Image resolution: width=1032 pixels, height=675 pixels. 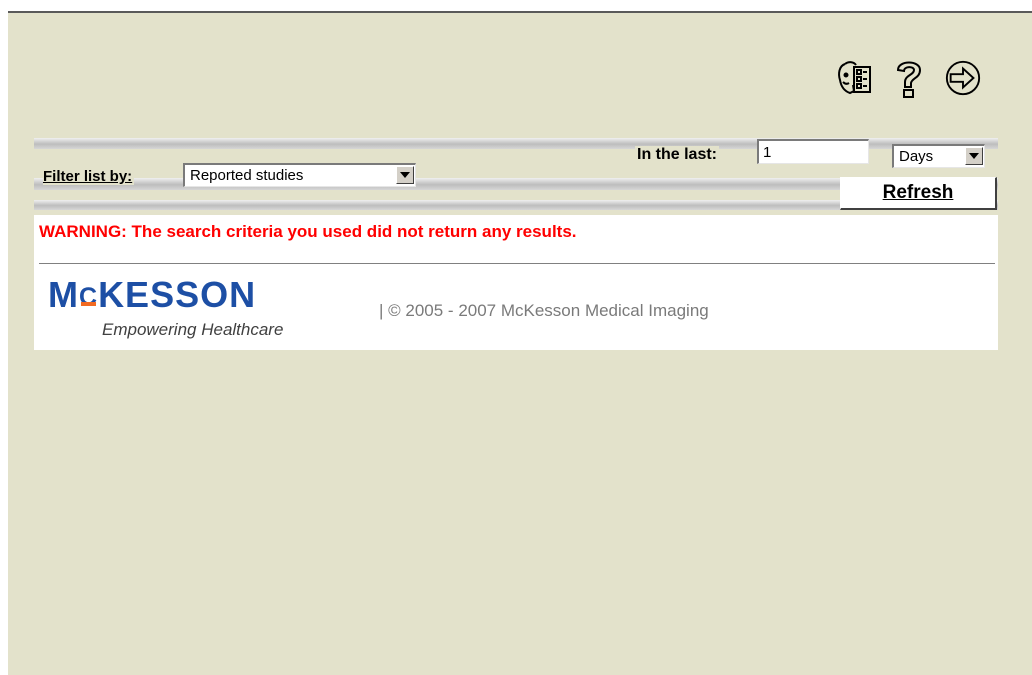 What do you see at coordinates (63, 294) in the screenshot?
I see `logo-prefix: M` at bounding box center [63, 294].